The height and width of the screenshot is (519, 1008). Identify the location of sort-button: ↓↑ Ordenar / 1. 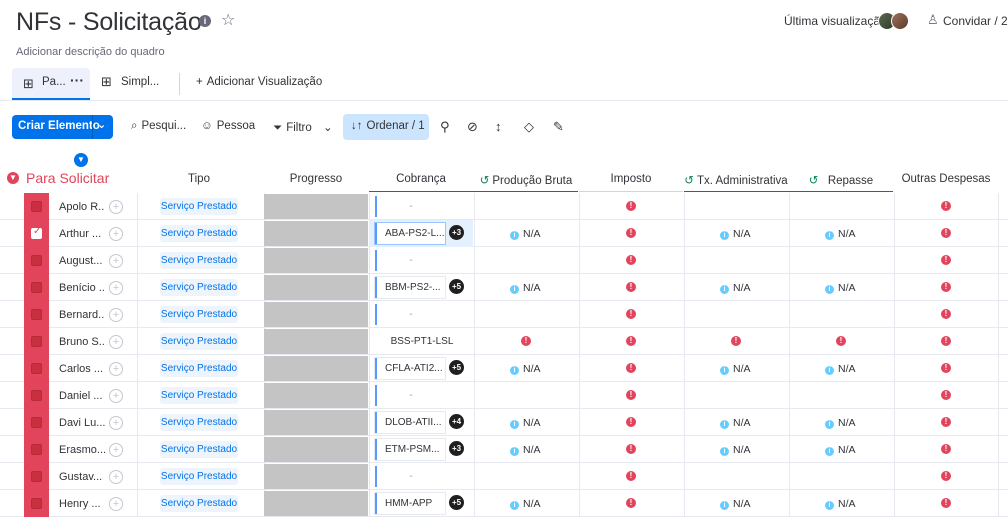
(386, 127).